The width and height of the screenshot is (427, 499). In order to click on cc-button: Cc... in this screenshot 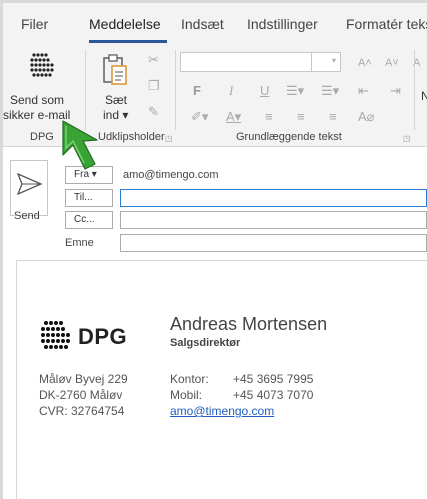, I will do `click(89, 220)`.